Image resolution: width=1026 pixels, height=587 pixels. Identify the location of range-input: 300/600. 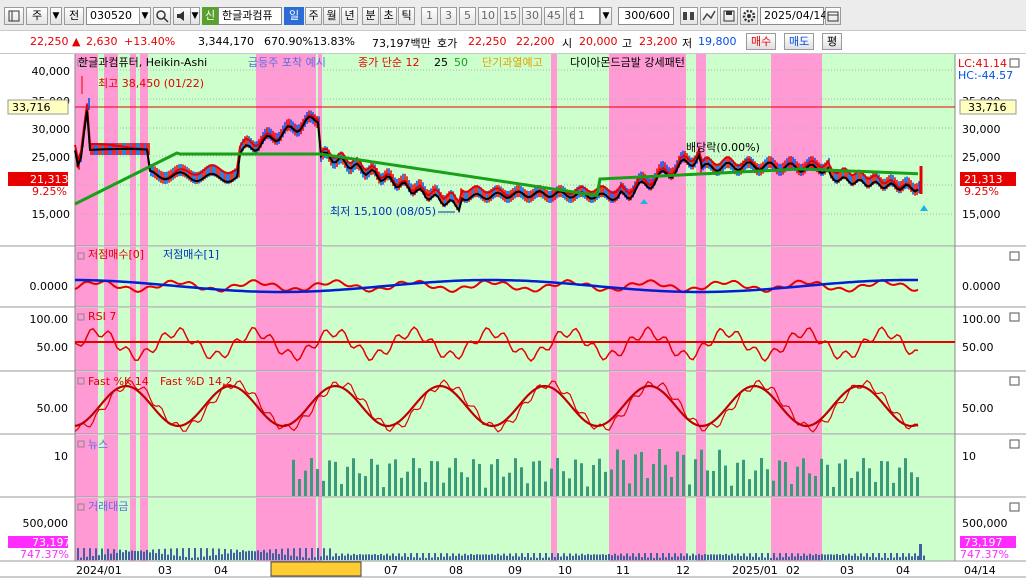
(646, 16).